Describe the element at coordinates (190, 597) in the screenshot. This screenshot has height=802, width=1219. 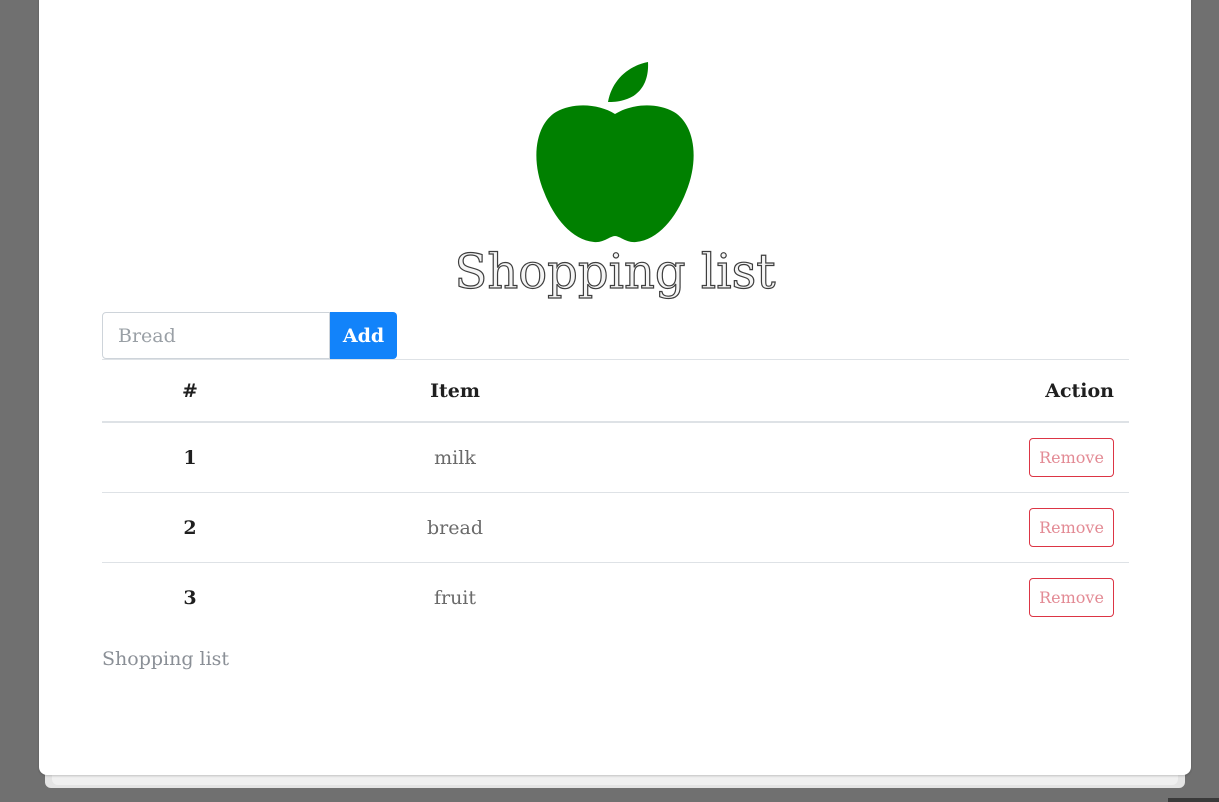
I see `row-number: 3` at that location.